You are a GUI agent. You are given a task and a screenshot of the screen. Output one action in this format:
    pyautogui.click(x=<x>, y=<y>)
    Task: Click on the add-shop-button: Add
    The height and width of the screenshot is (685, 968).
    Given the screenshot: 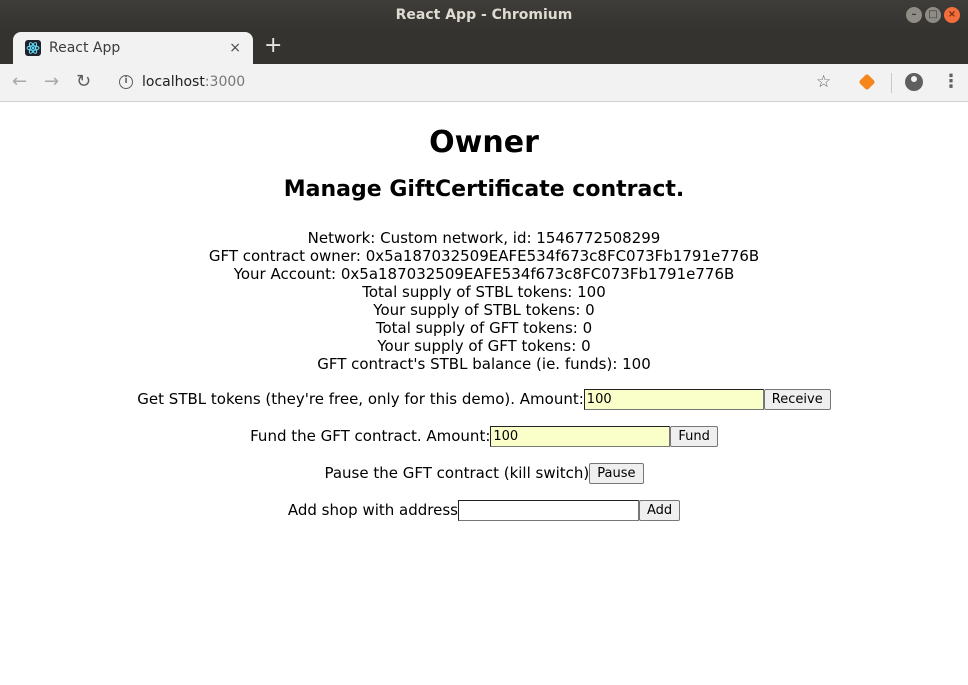 What is the action you would take?
    pyautogui.click(x=659, y=510)
    